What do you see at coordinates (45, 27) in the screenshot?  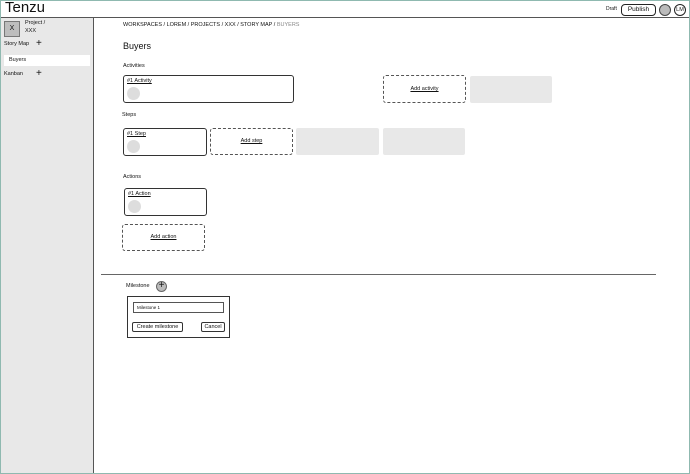 I see `project-name: Project / XXX` at bounding box center [45, 27].